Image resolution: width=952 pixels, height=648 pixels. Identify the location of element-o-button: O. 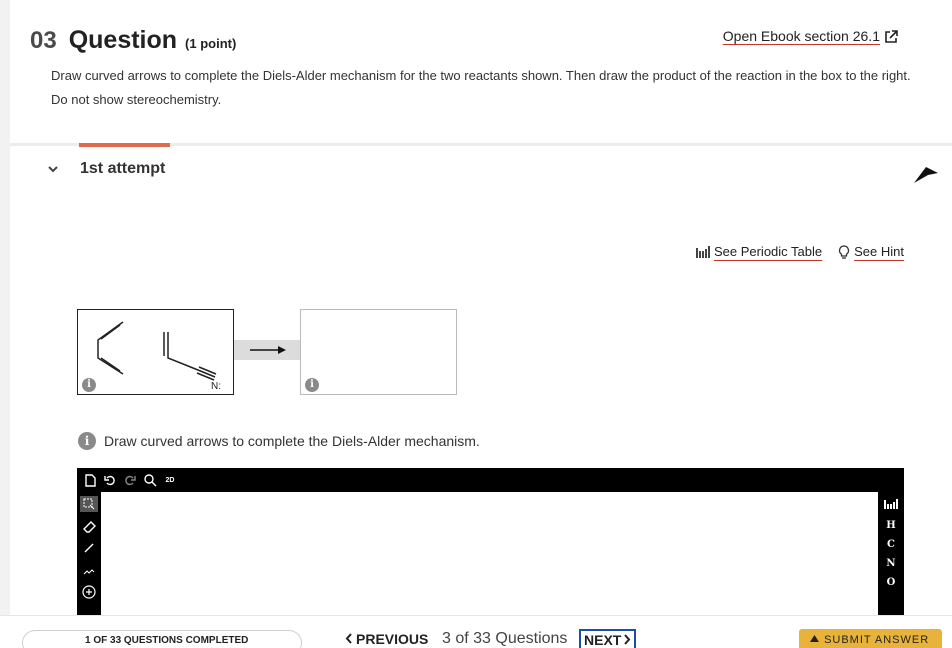
(891, 582).